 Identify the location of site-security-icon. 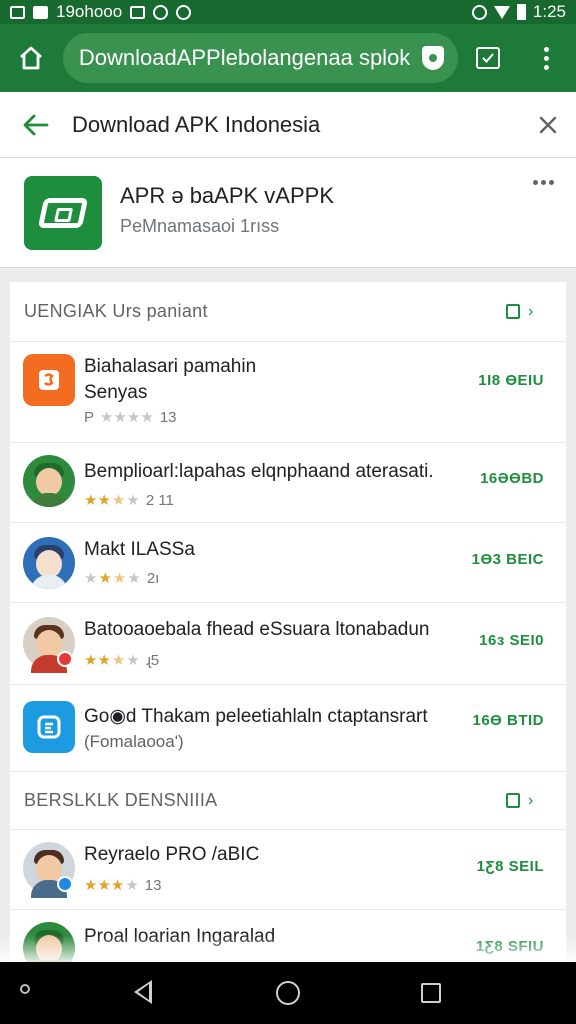
(433, 58).